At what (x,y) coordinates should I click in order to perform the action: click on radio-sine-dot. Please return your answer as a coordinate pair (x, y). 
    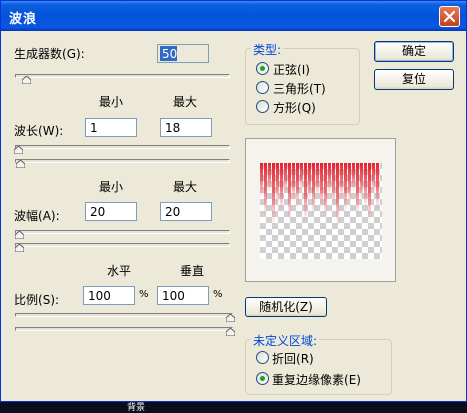
    Looking at the image, I should click on (262, 68).